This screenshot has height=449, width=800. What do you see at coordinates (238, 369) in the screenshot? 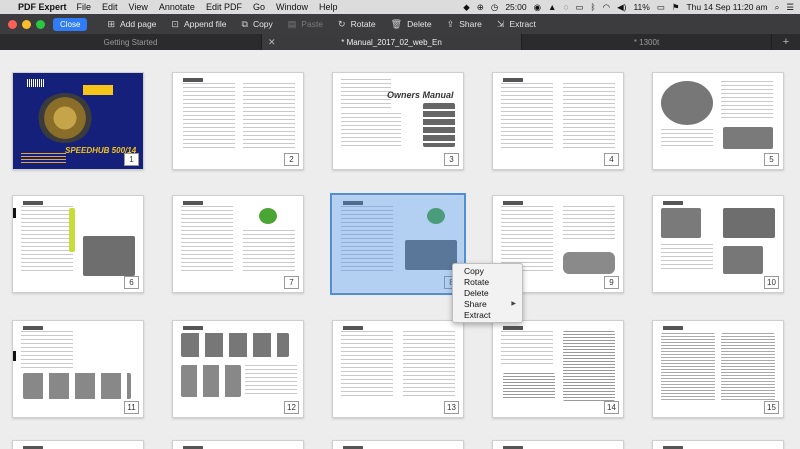
I see `page-thumbnail: 12` at bounding box center [238, 369].